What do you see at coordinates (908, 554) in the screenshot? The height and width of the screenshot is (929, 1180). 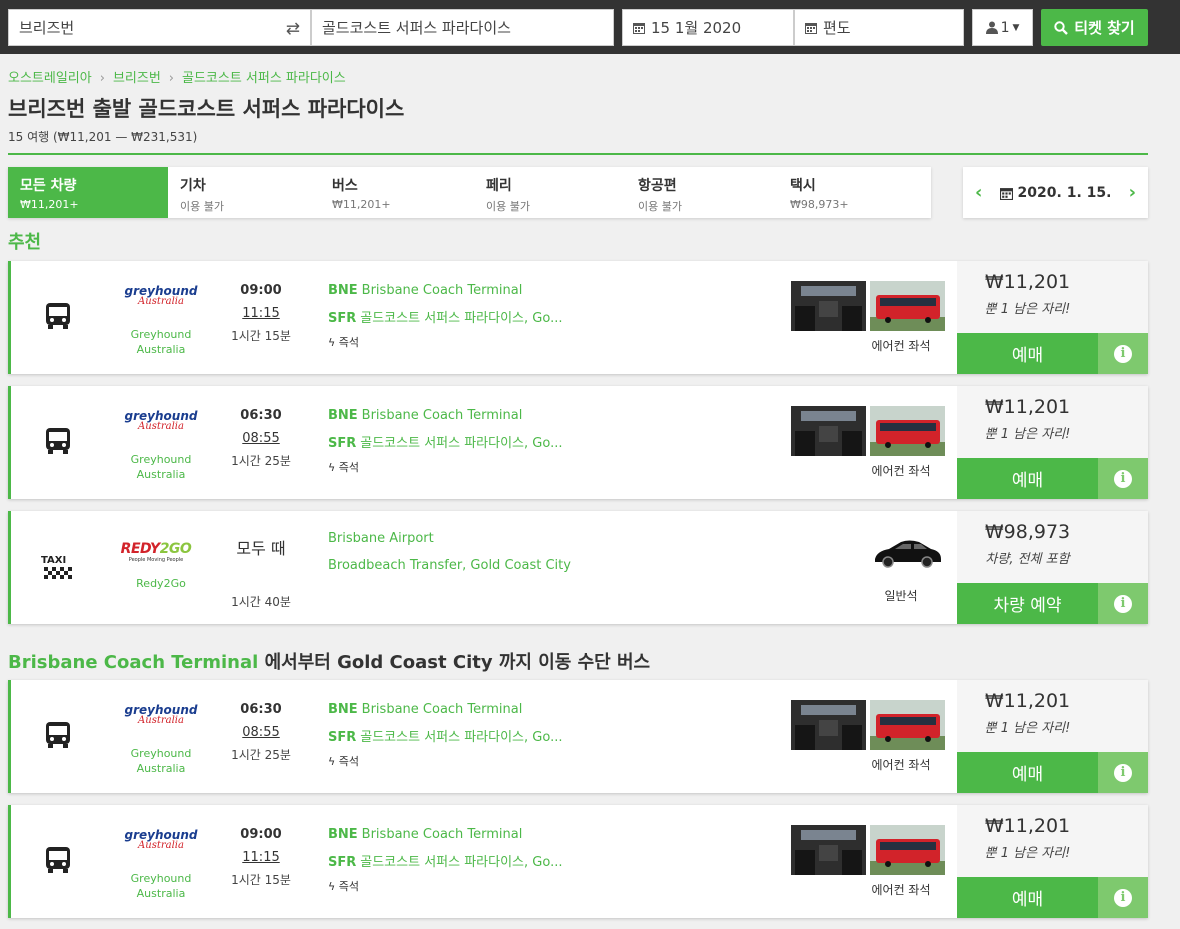 I see `car-icon` at bounding box center [908, 554].